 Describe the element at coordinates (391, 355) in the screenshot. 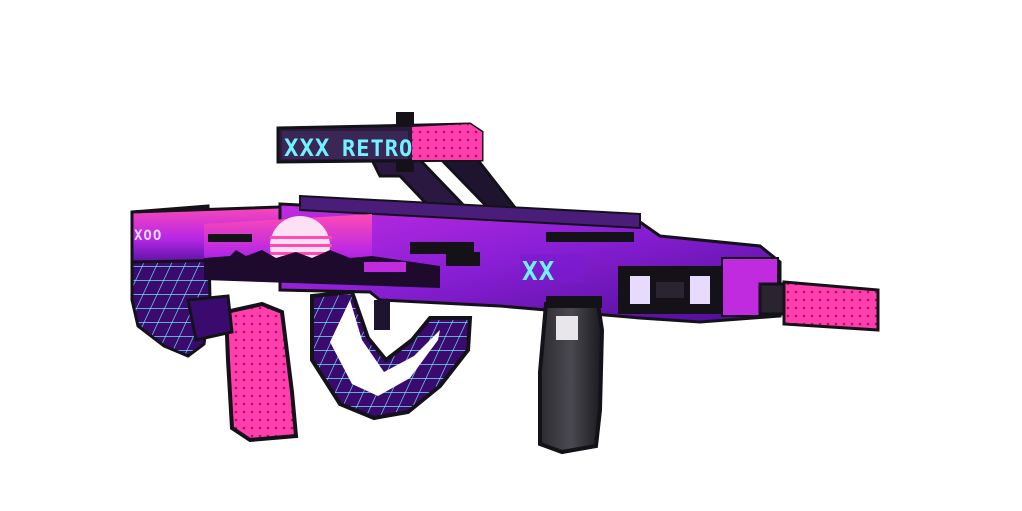

I see `trigger-guard` at that location.